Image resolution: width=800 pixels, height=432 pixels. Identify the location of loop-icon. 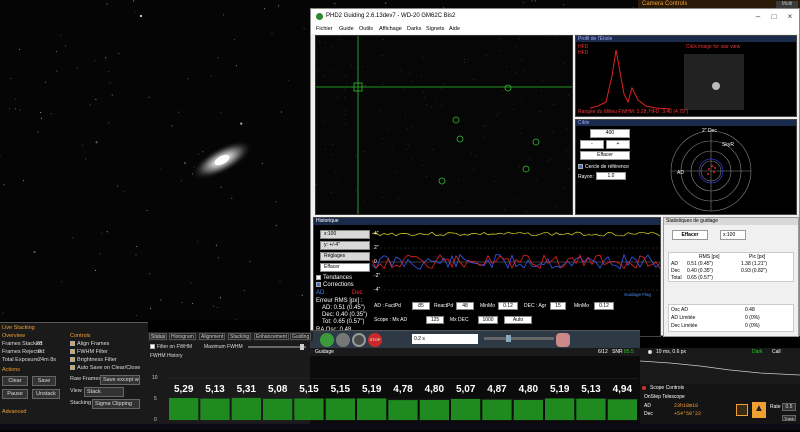
(327, 340).